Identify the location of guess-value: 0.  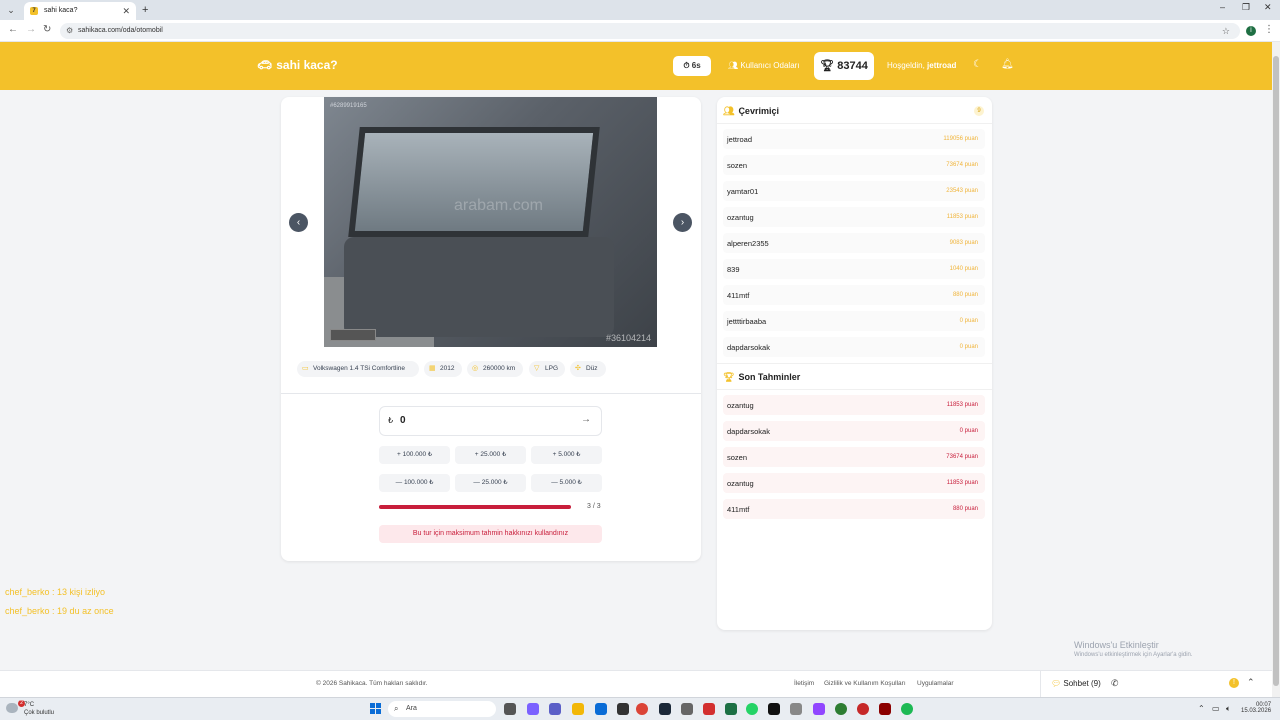
(403, 420).